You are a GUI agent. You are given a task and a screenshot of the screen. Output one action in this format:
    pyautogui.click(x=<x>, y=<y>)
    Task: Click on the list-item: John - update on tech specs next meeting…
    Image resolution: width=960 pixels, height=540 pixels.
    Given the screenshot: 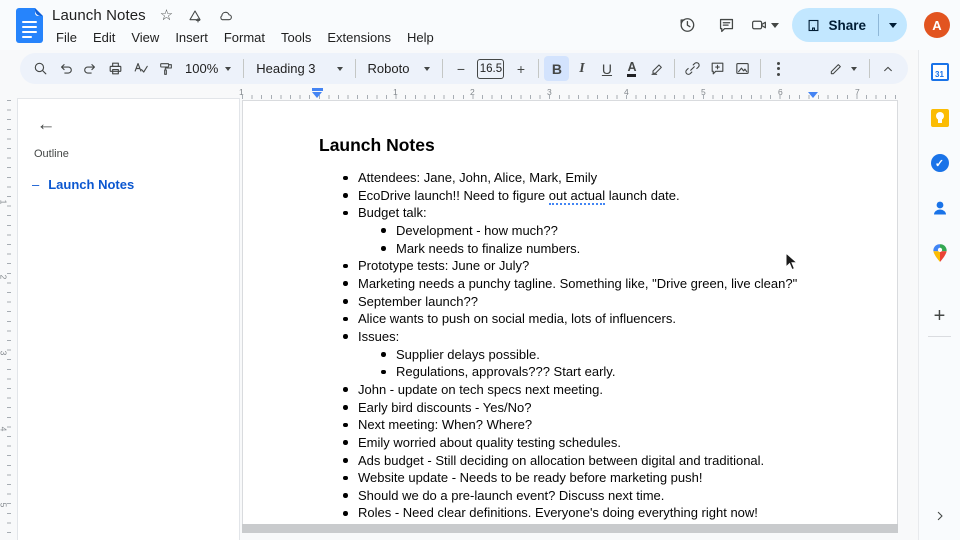 What is the action you would take?
    pyautogui.click(x=570, y=390)
    